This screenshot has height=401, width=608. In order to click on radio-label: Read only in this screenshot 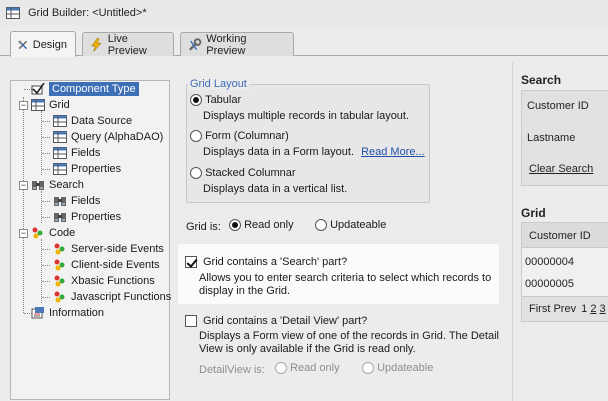, I will do `click(315, 368)`.